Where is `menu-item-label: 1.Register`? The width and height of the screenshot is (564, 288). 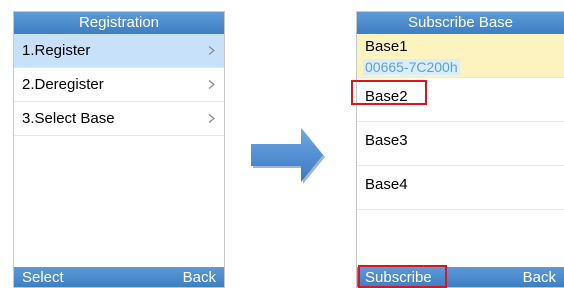
menu-item-label: 1.Register is located at coordinates (56, 50).